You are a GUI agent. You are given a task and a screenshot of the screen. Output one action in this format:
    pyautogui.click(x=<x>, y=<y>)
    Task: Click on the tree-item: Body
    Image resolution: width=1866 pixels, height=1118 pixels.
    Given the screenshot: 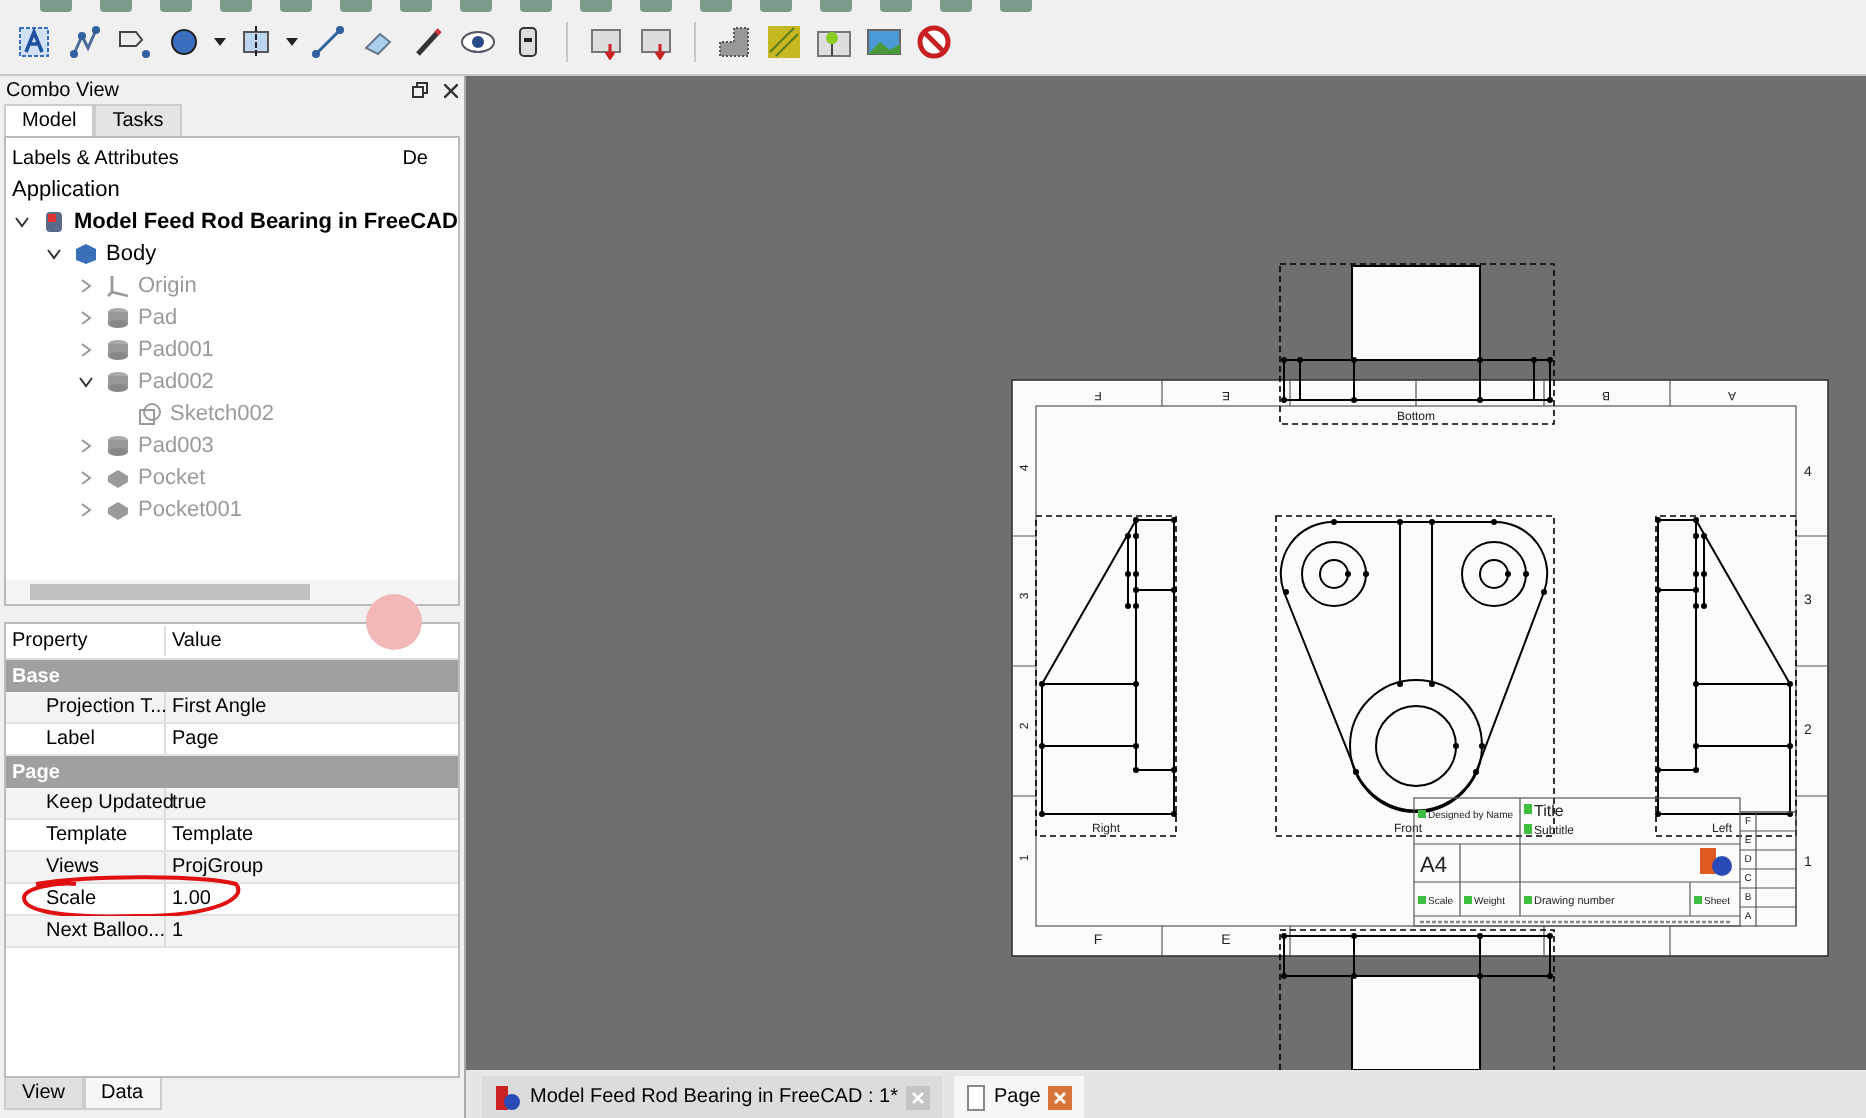 What is the action you would take?
    pyautogui.click(x=131, y=254)
    